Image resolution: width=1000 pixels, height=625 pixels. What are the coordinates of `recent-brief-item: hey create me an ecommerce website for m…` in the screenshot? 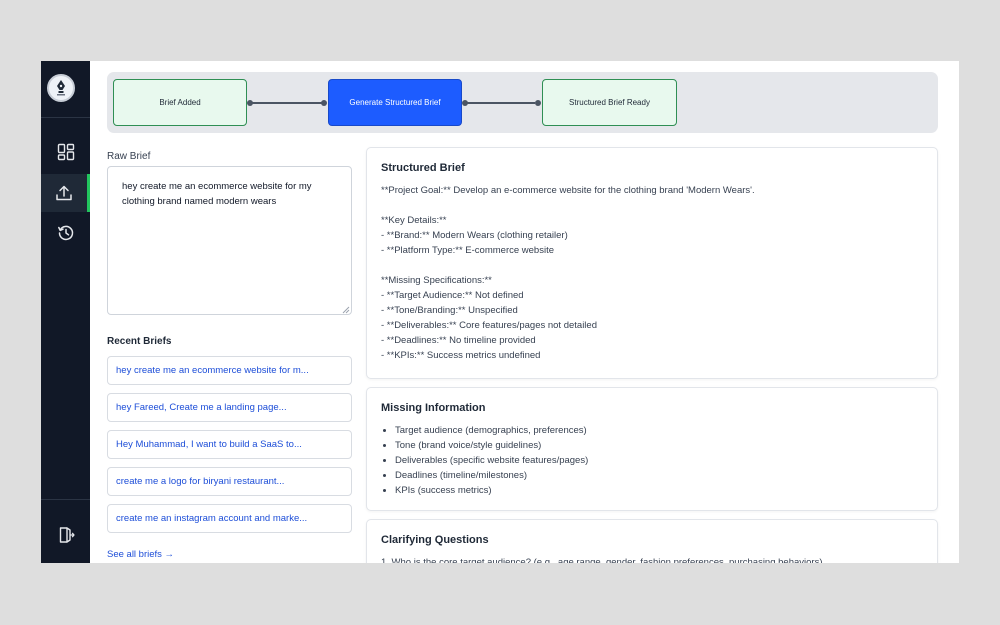 It's located at (229, 370).